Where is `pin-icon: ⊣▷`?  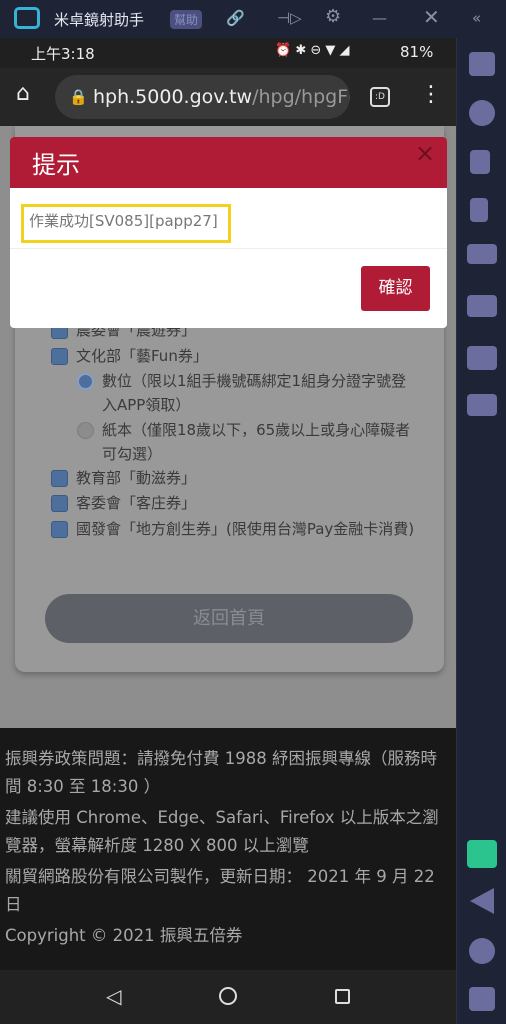
pin-icon: ⊣▷ is located at coordinates (289, 18).